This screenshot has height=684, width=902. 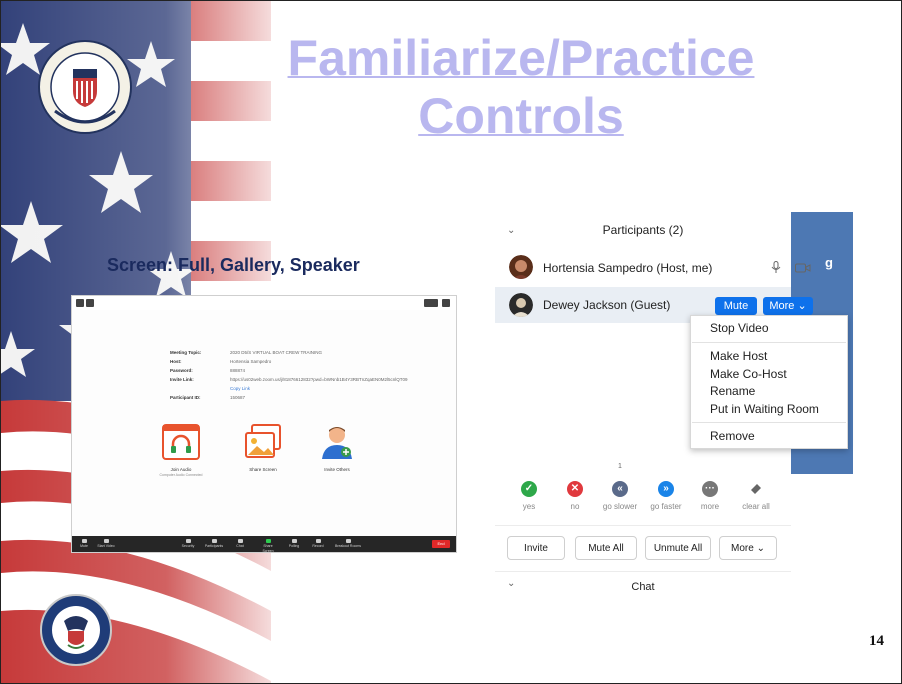 What do you see at coordinates (214, 544) in the screenshot?
I see `participants-control: Participants` at bounding box center [214, 544].